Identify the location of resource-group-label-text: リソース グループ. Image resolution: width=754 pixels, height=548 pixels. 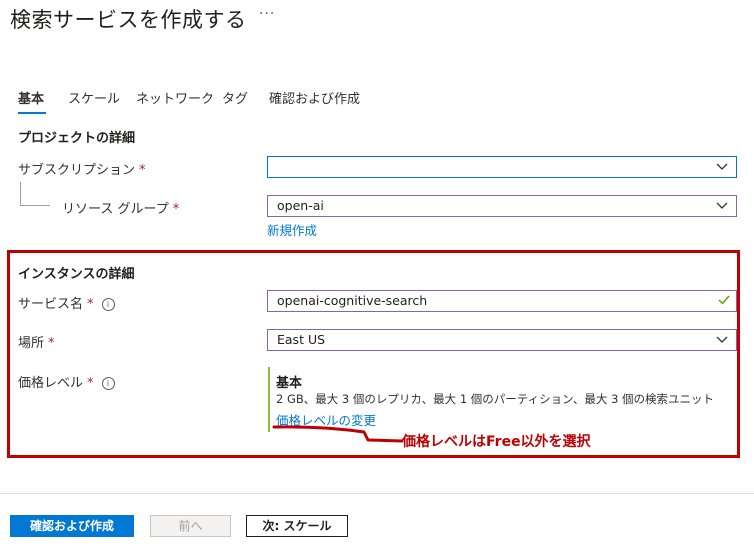
(115, 209).